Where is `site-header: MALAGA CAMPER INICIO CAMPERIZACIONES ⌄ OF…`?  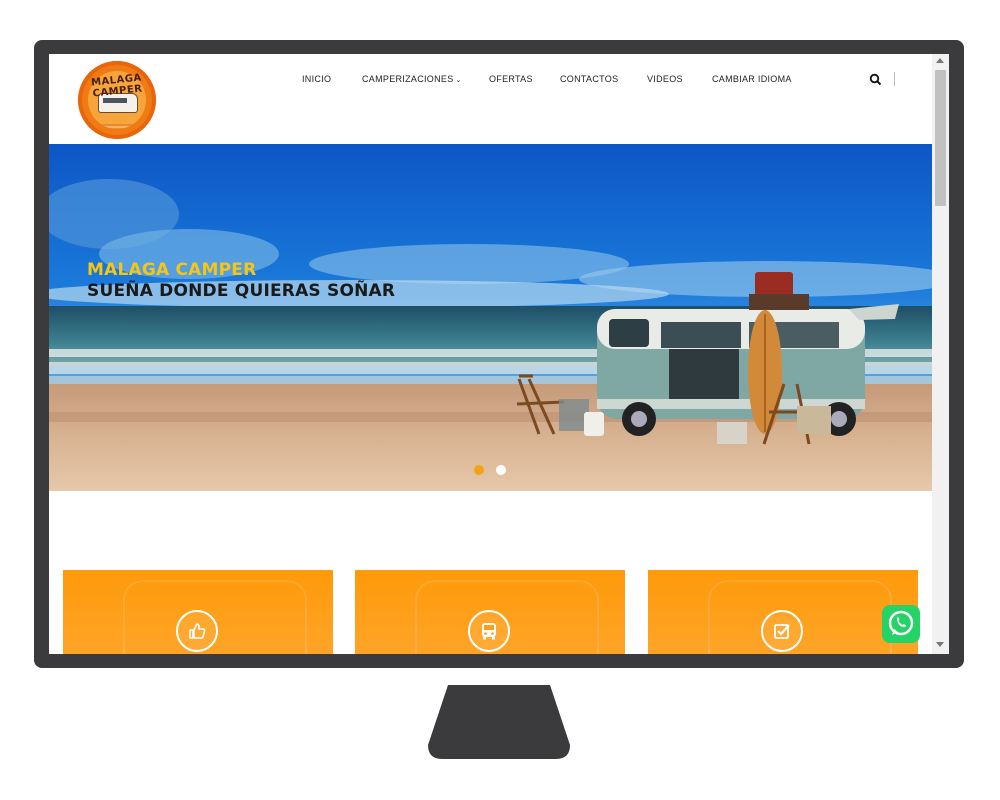 site-header: MALAGA CAMPER INICIO CAMPERIZACIONES ⌄ OF… is located at coordinates (490, 99).